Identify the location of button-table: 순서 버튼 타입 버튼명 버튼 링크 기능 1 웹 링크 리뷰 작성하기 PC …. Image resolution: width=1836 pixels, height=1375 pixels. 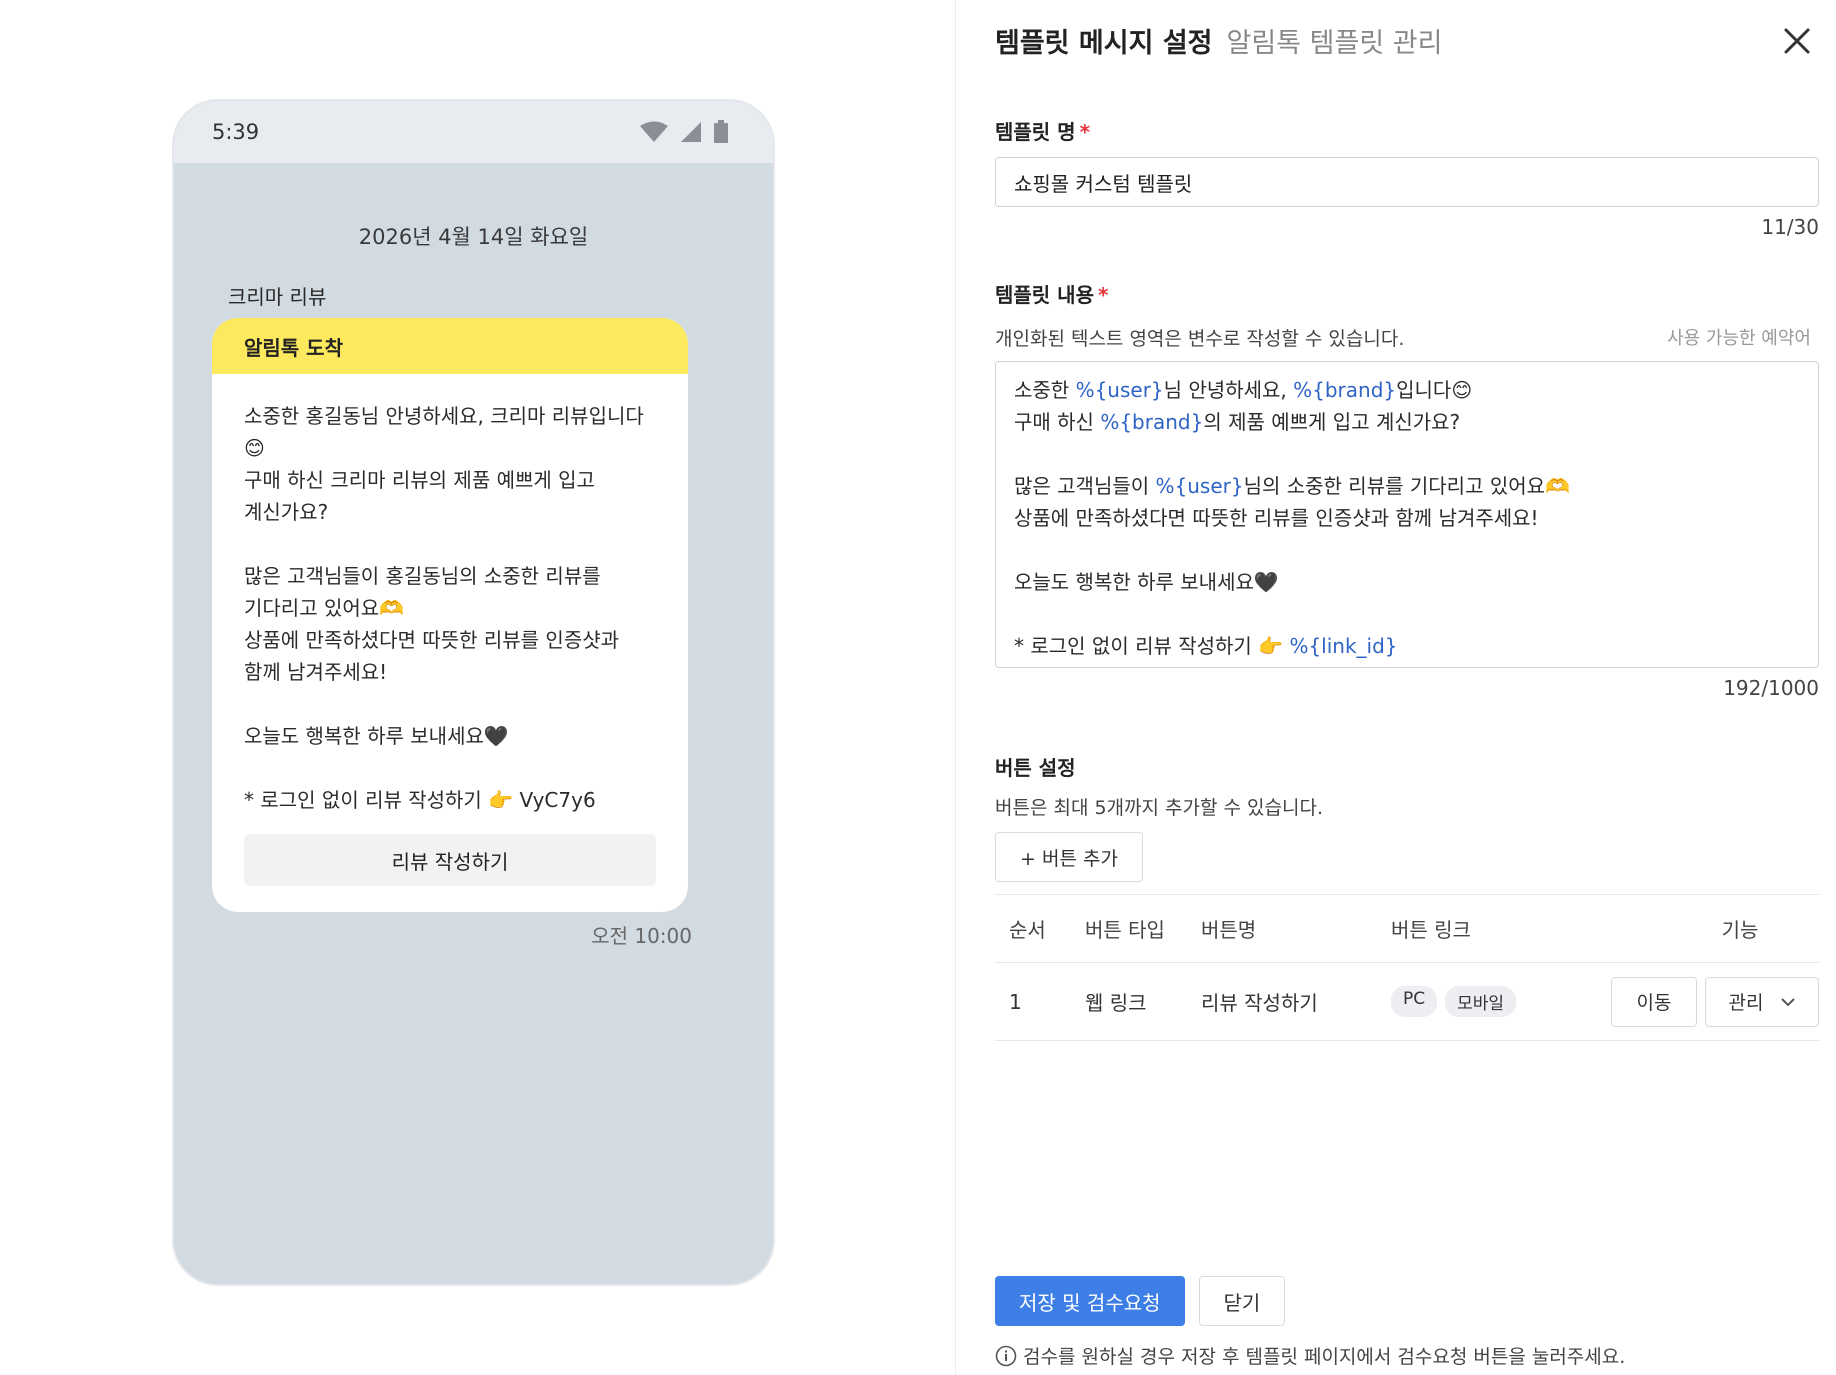
(1407, 967).